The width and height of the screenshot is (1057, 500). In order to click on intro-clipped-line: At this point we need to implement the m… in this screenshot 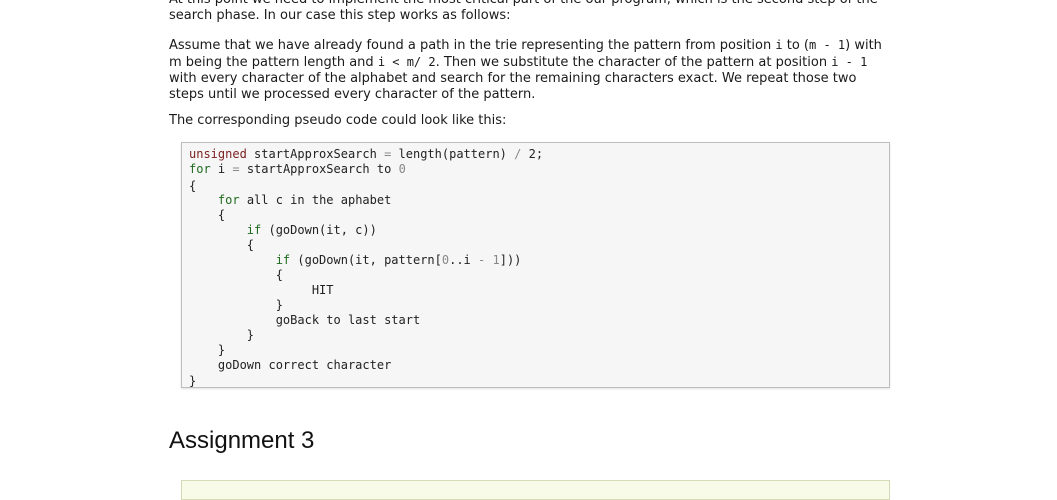, I will do `click(523, 4)`.